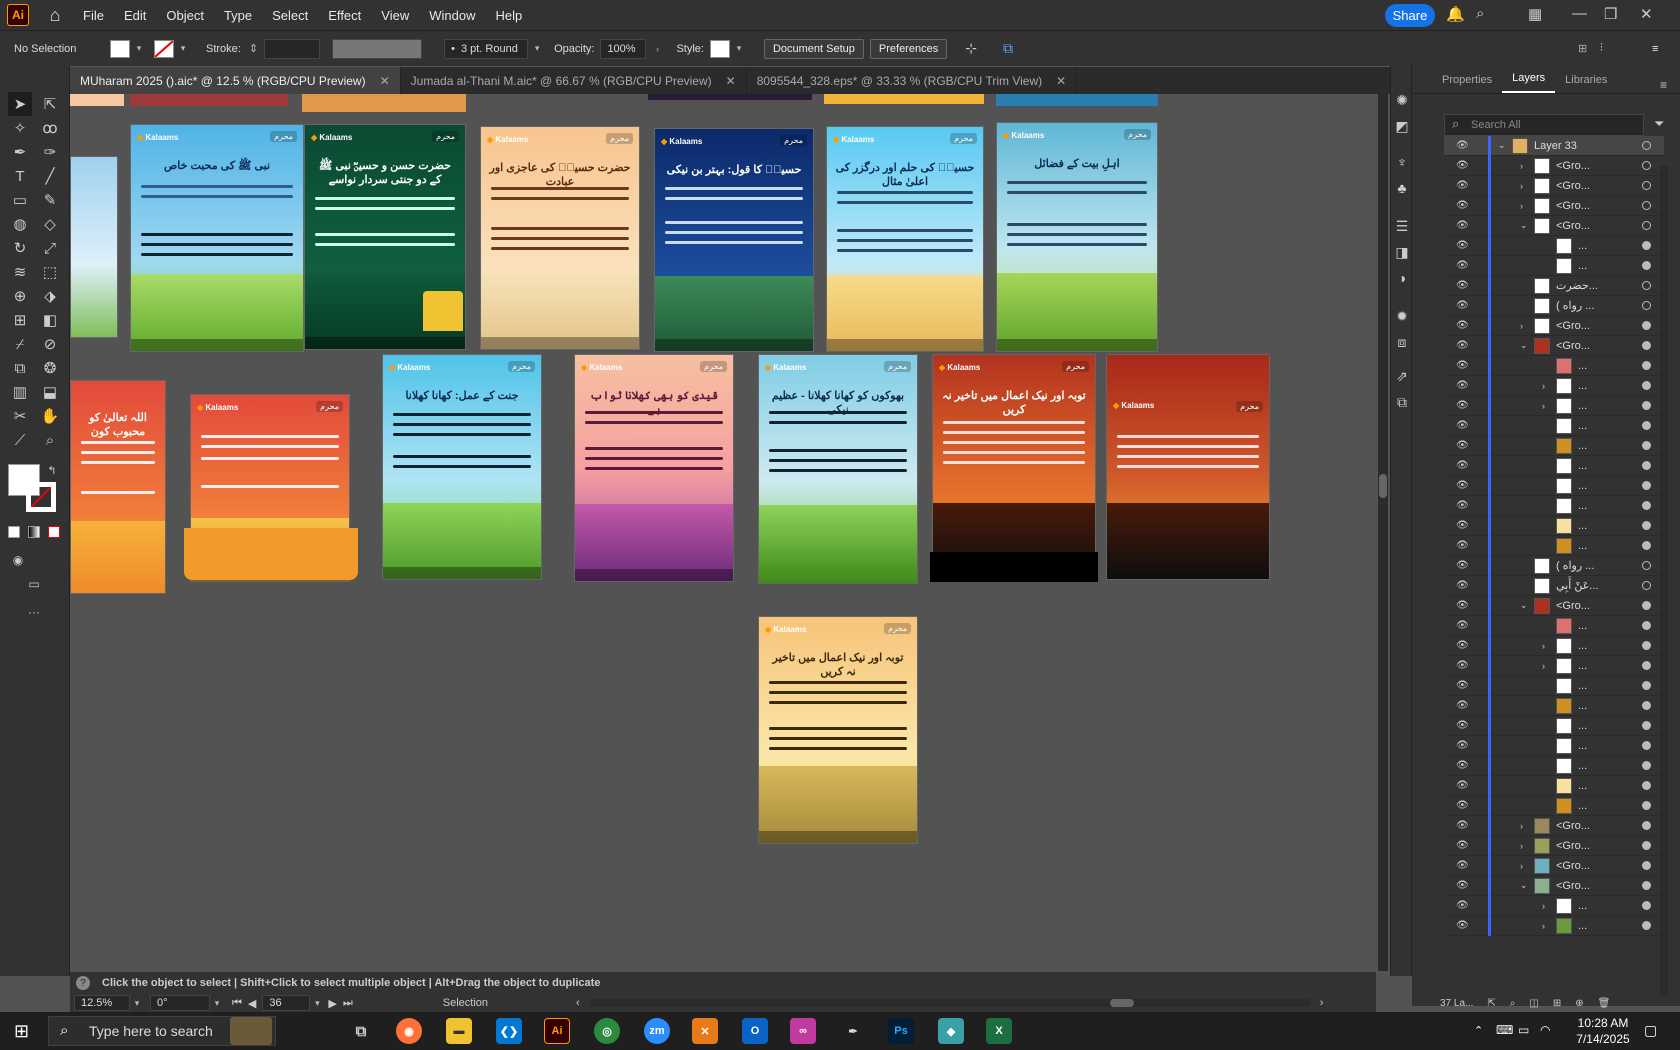 The height and width of the screenshot is (1050, 1680). Describe the element at coordinates (180, 1003) in the screenshot. I see `rotation-input: 0°` at that location.